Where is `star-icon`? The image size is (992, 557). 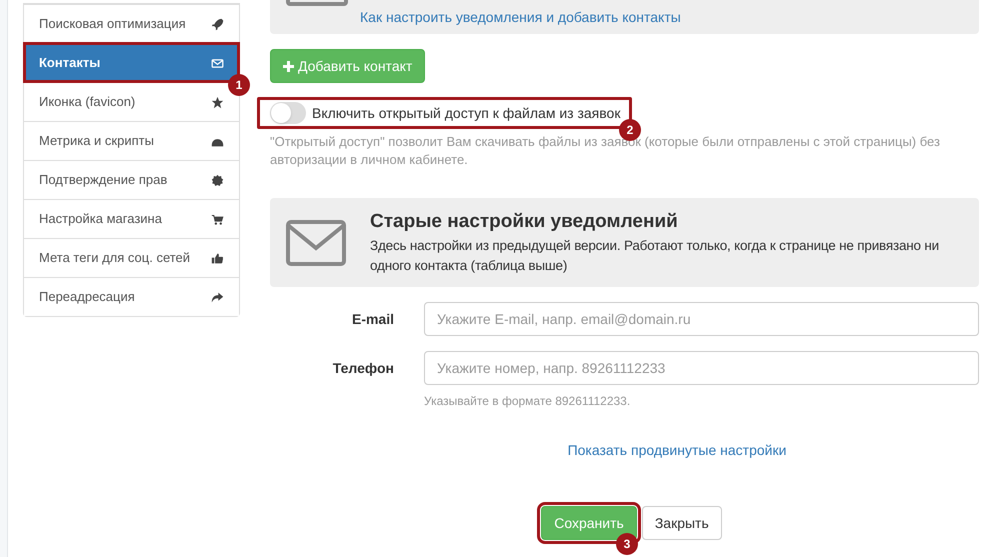
star-icon is located at coordinates (217, 102).